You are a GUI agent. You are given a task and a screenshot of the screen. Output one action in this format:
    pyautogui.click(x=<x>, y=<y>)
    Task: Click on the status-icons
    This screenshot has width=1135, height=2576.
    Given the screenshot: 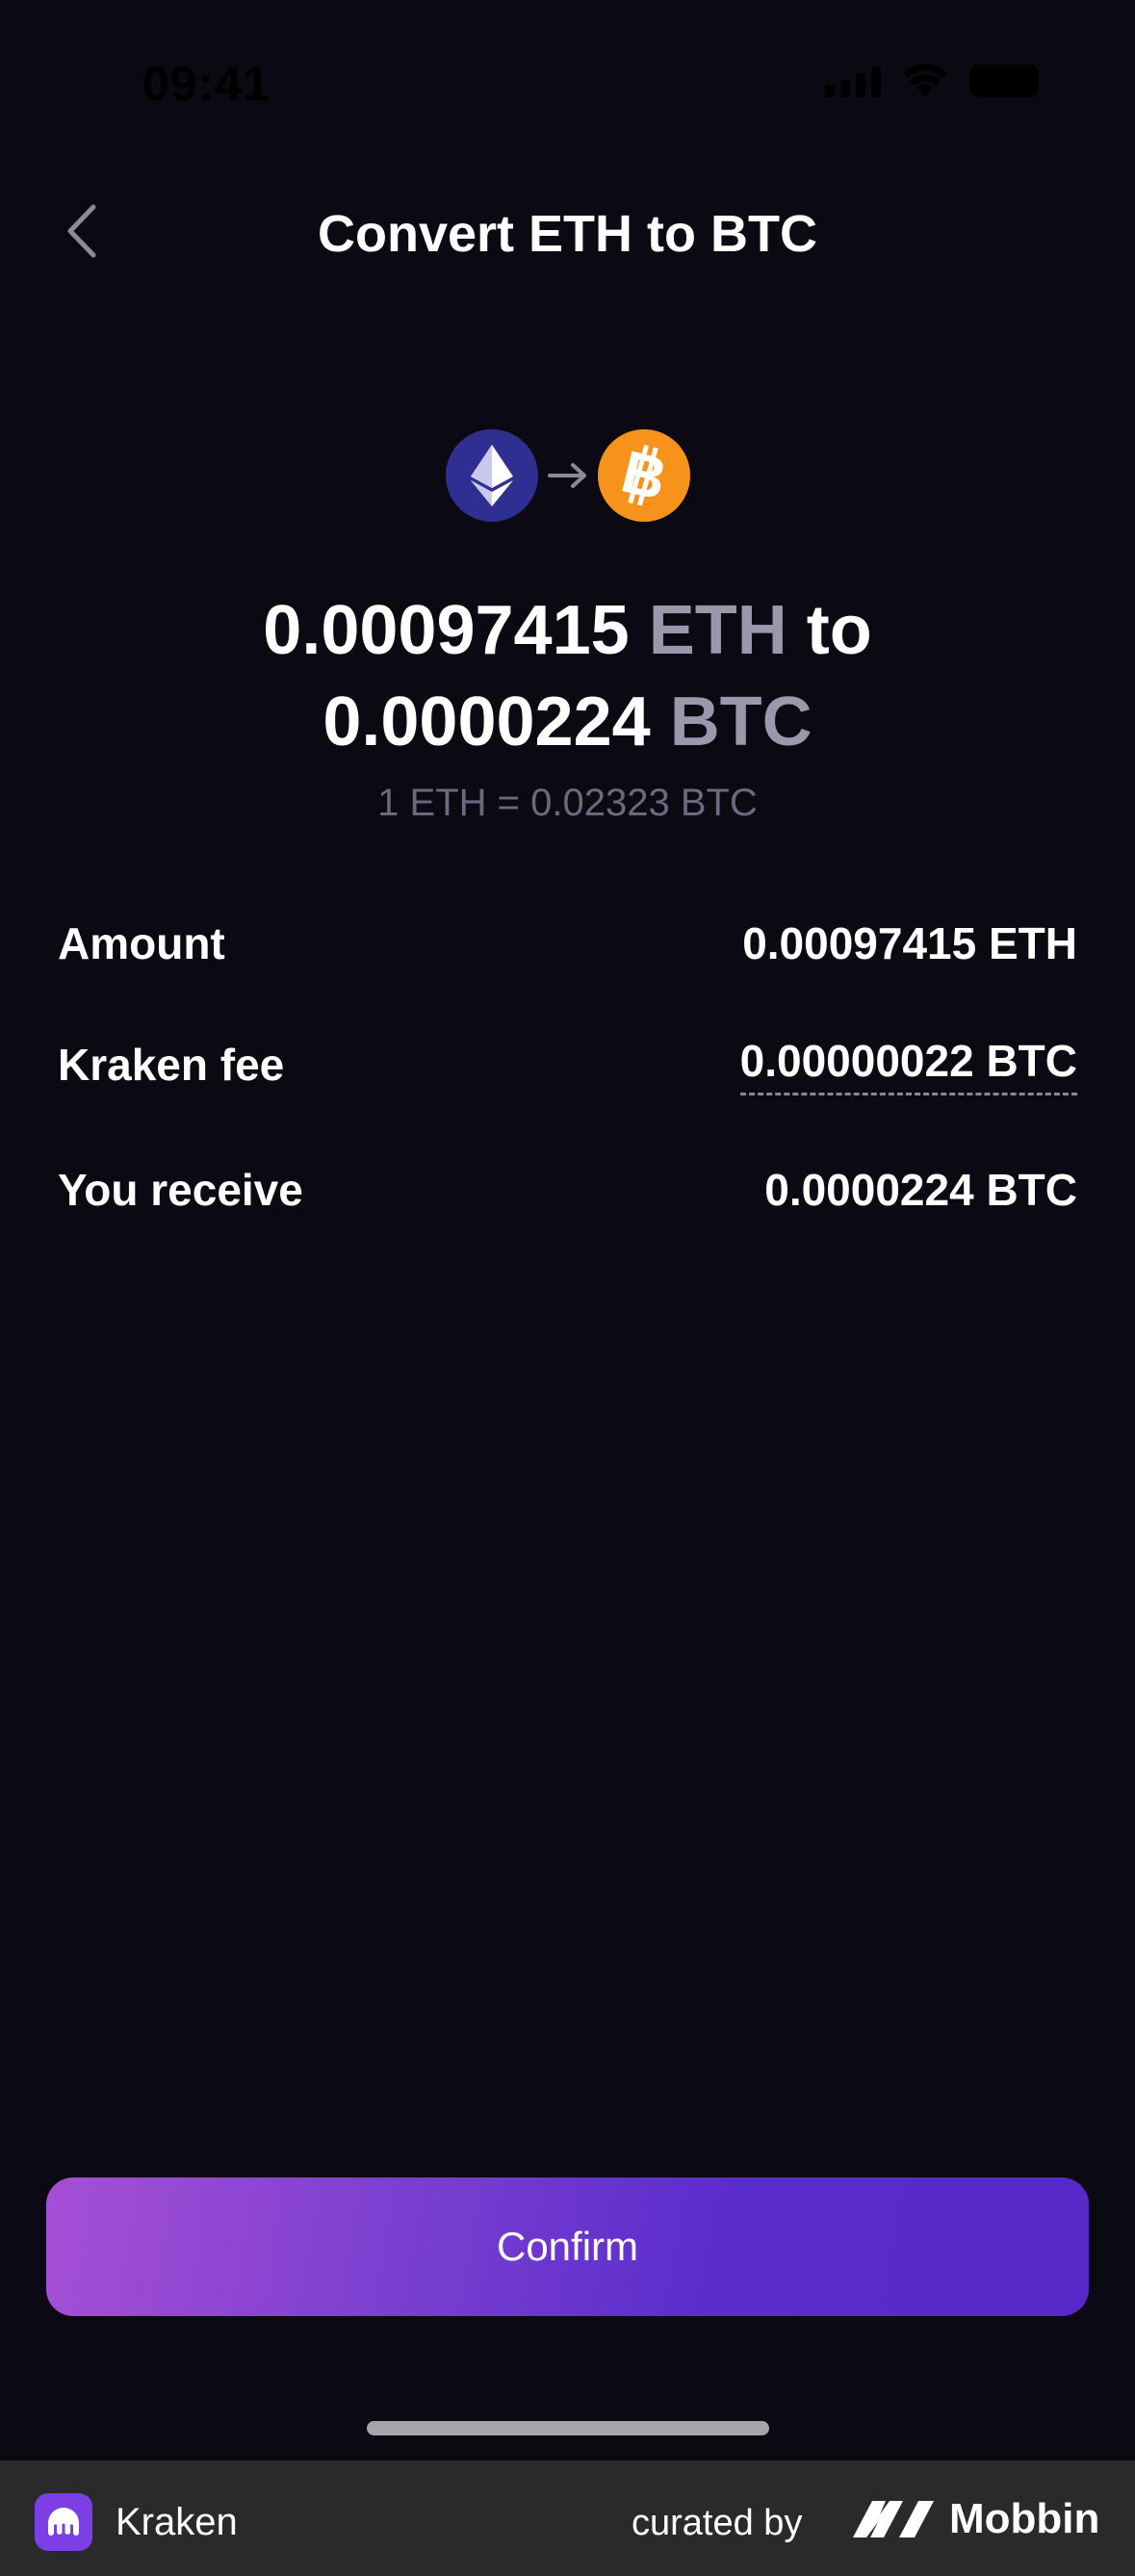 What is the action you would take?
    pyautogui.click(x=932, y=81)
    